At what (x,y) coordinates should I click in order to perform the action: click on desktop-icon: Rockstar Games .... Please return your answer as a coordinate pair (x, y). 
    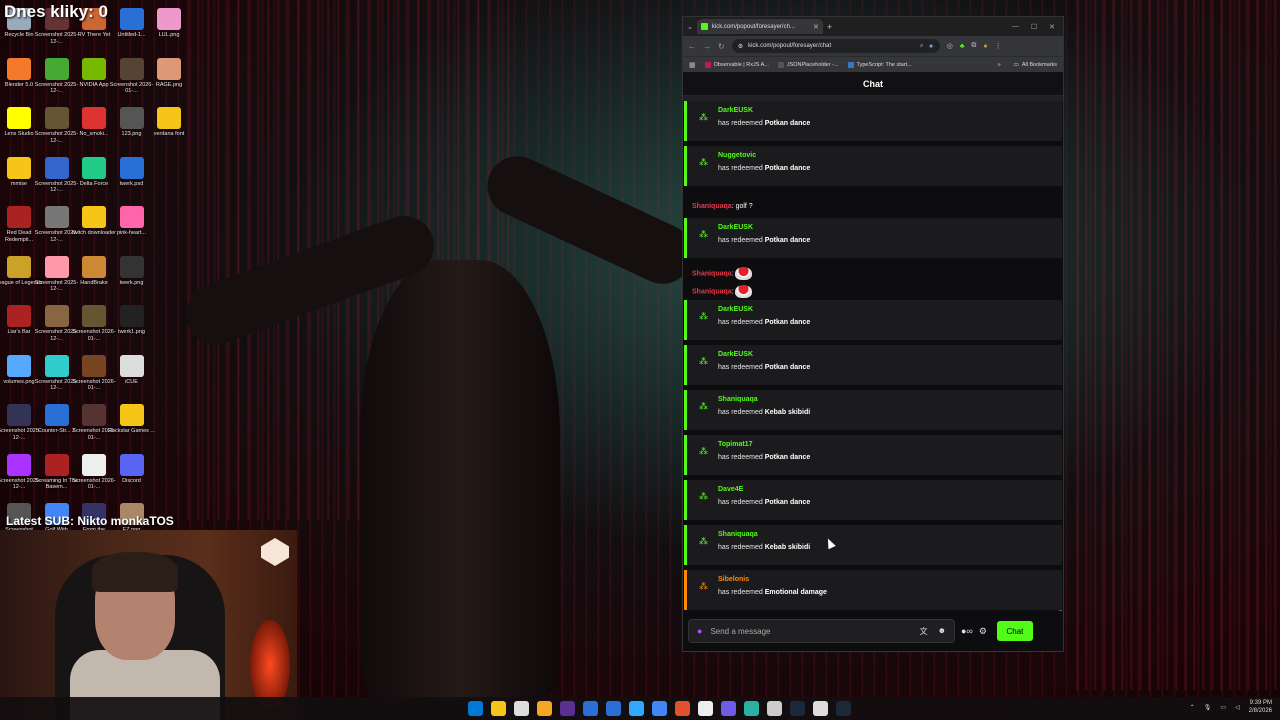
    Looking at the image, I should click on (132, 419).